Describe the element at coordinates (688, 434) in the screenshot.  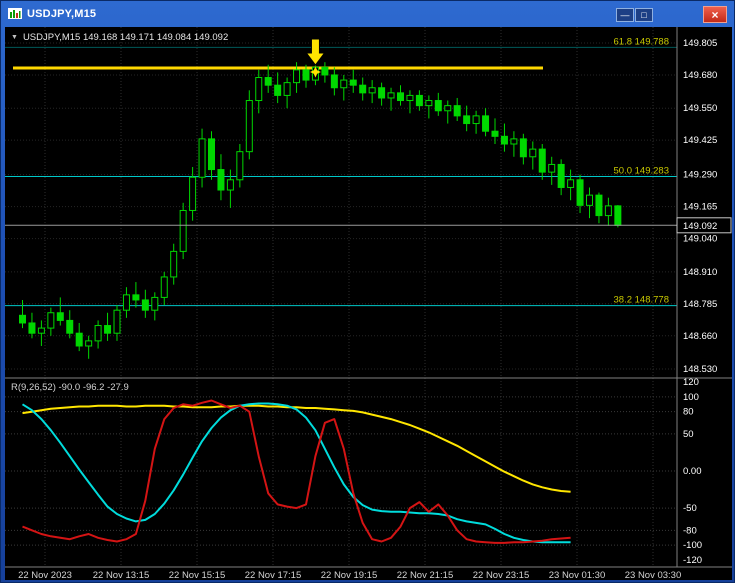
I see `indicator-tick-label: 50` at that location.